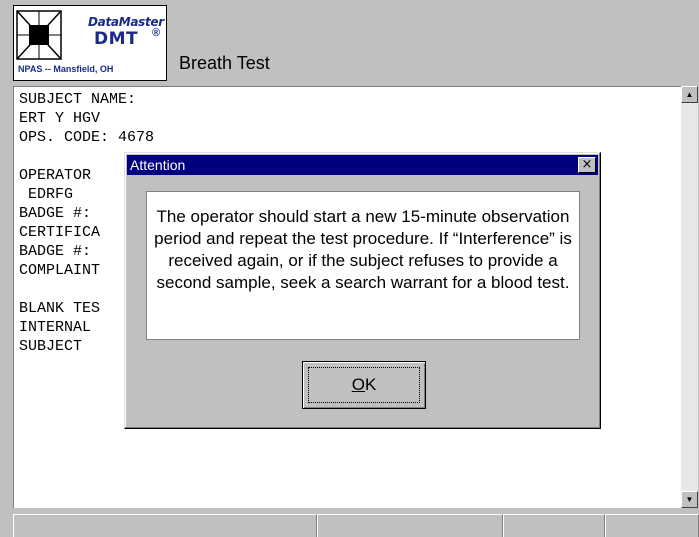 This screenshot has height=537, width=699. What do you see at coordinates (116, 39) in the screenshot?
I see `brand-model: DMT` at bounding box center [116, 39].